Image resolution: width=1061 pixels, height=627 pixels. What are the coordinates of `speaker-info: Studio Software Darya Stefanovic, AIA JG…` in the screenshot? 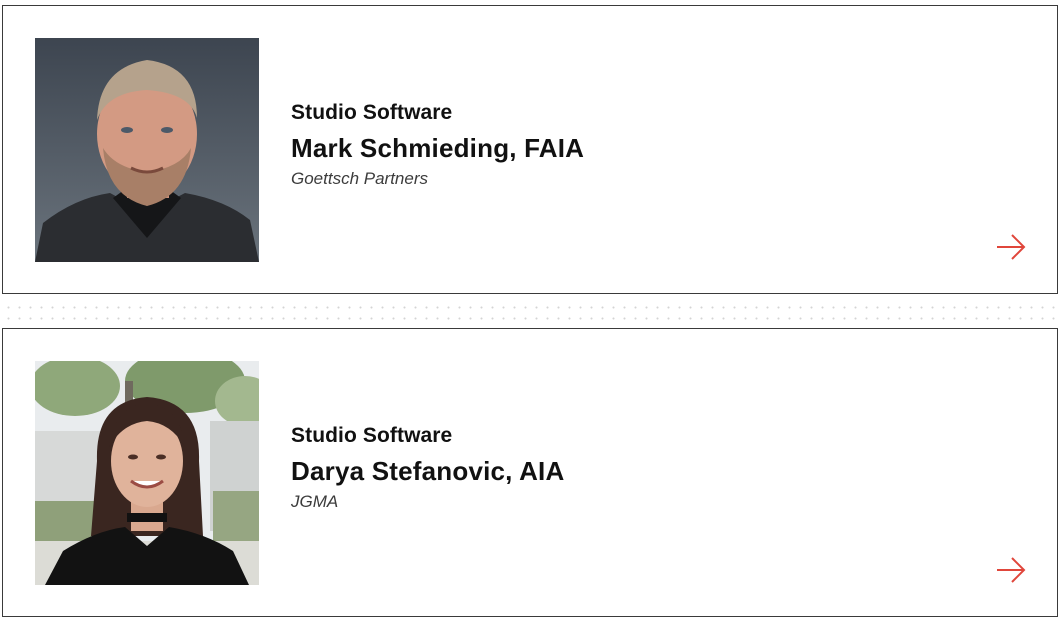 It's located at (427, 468).